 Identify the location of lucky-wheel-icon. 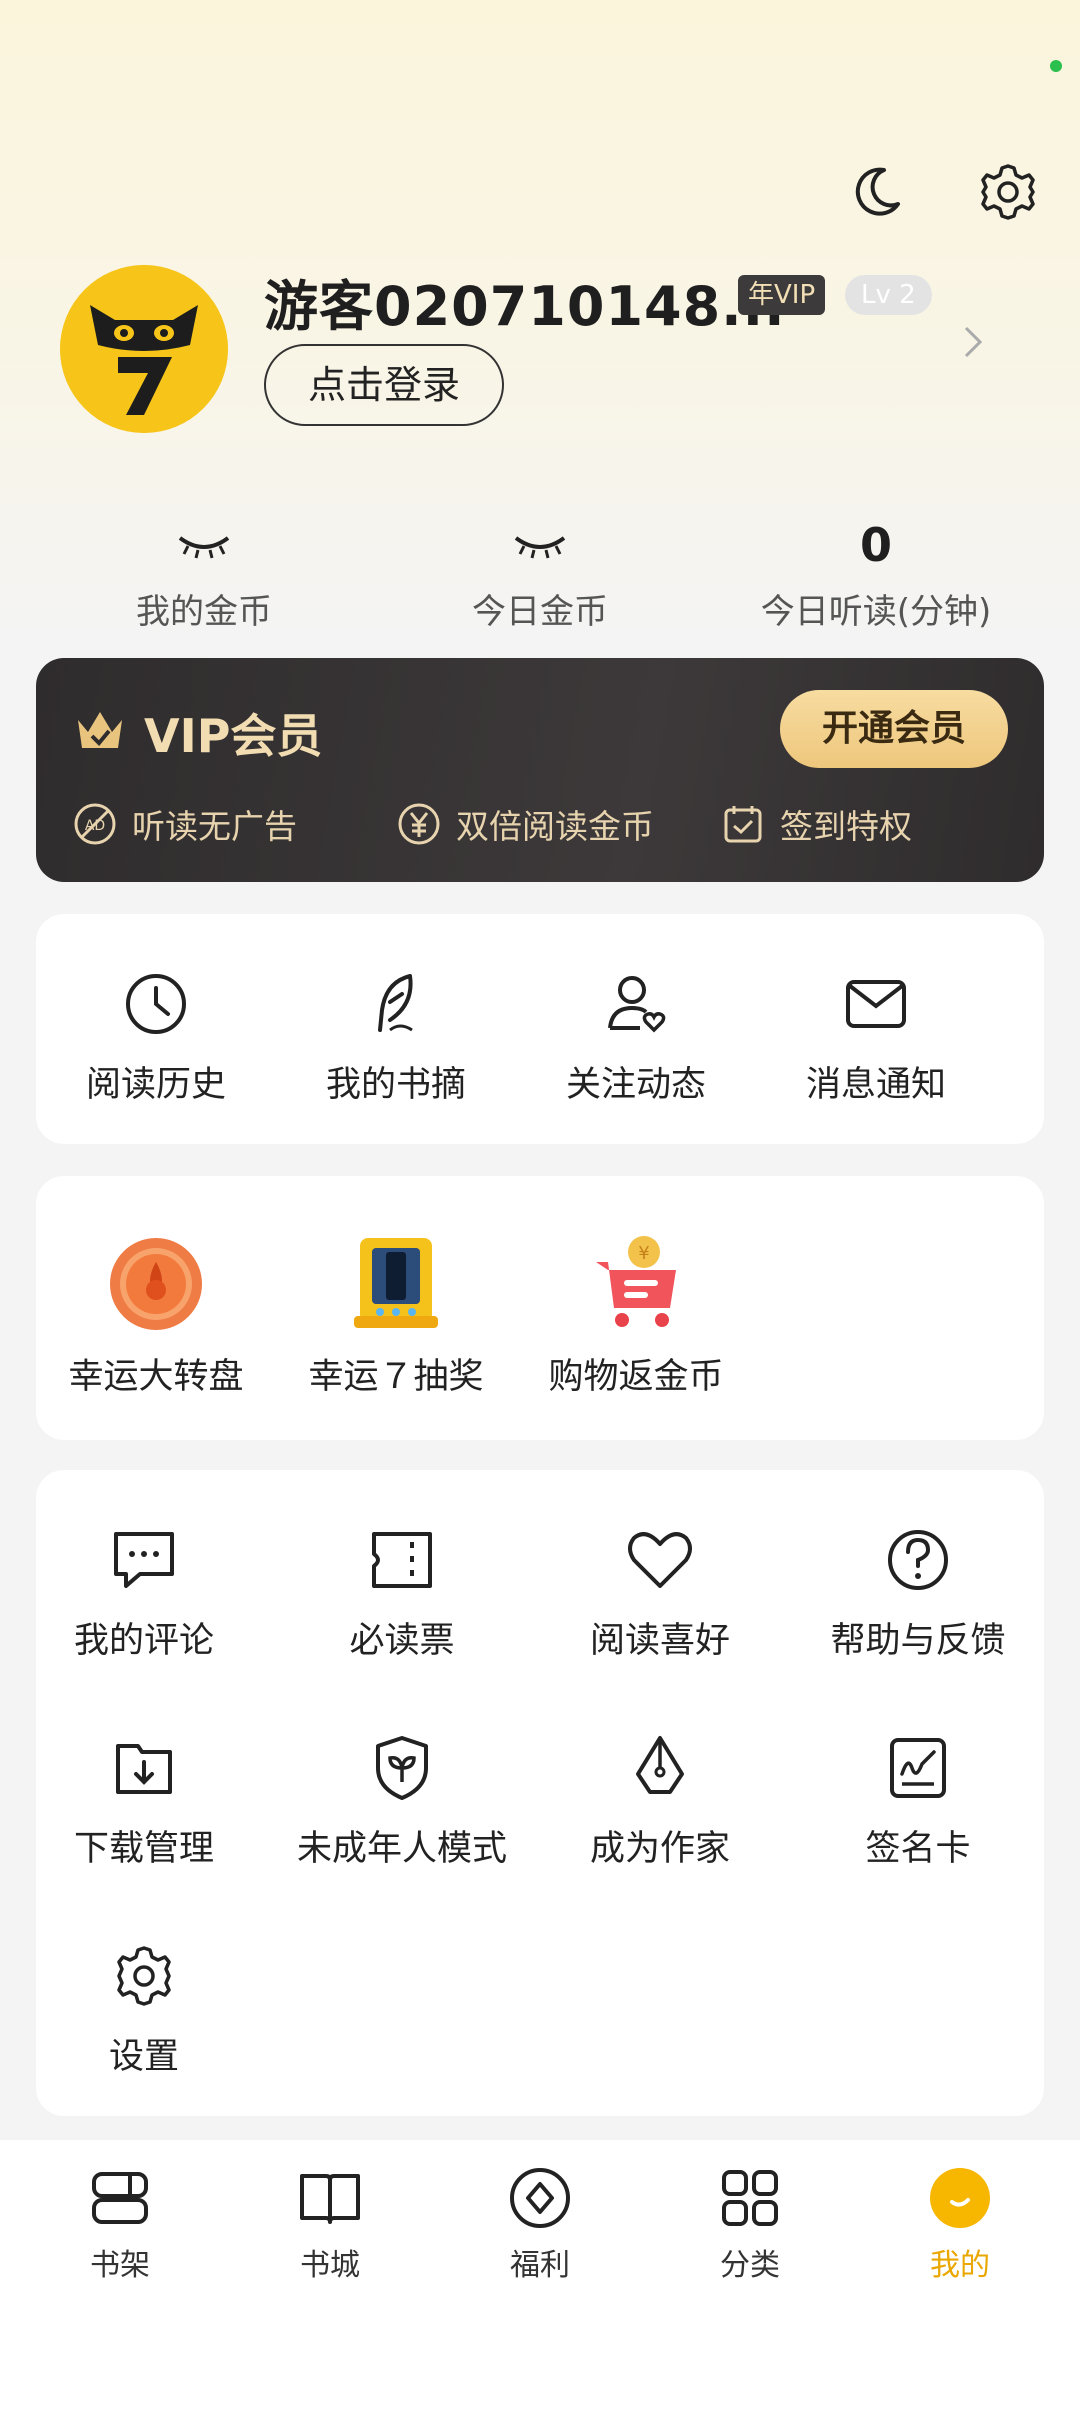
(156, 1284).